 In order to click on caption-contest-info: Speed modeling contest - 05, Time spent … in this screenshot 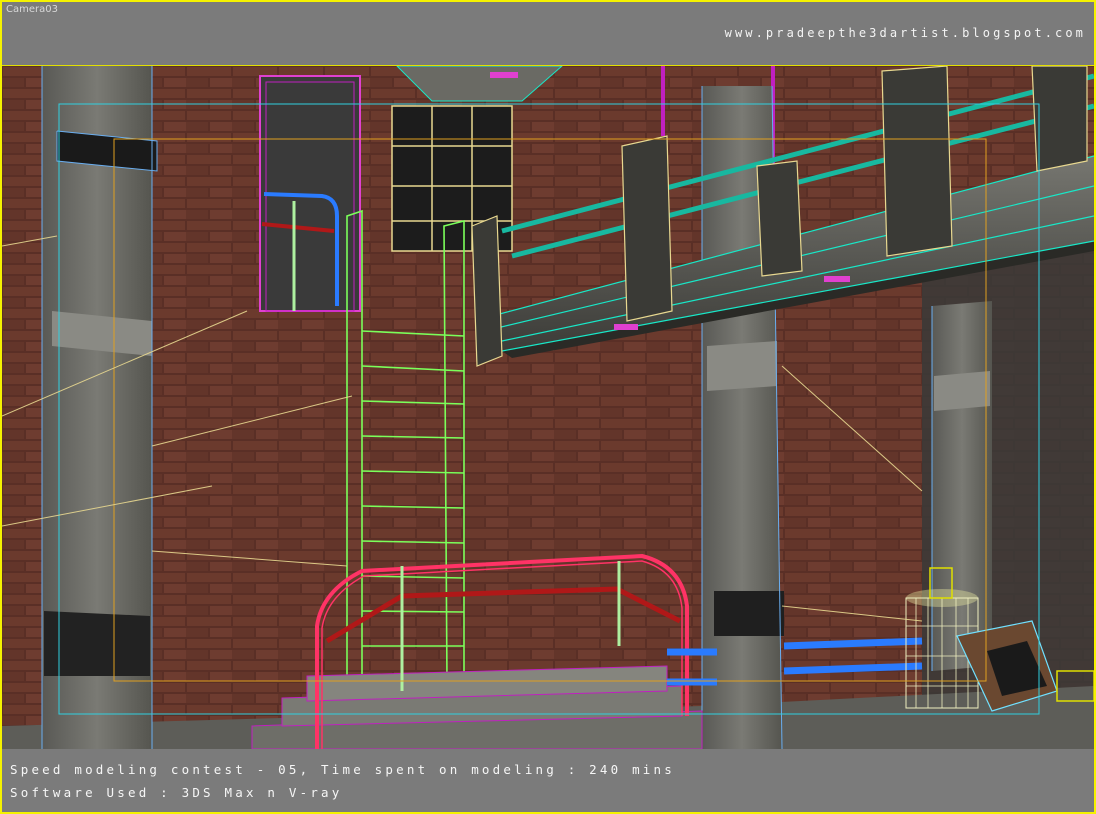, I will do `click(342, 769)`.